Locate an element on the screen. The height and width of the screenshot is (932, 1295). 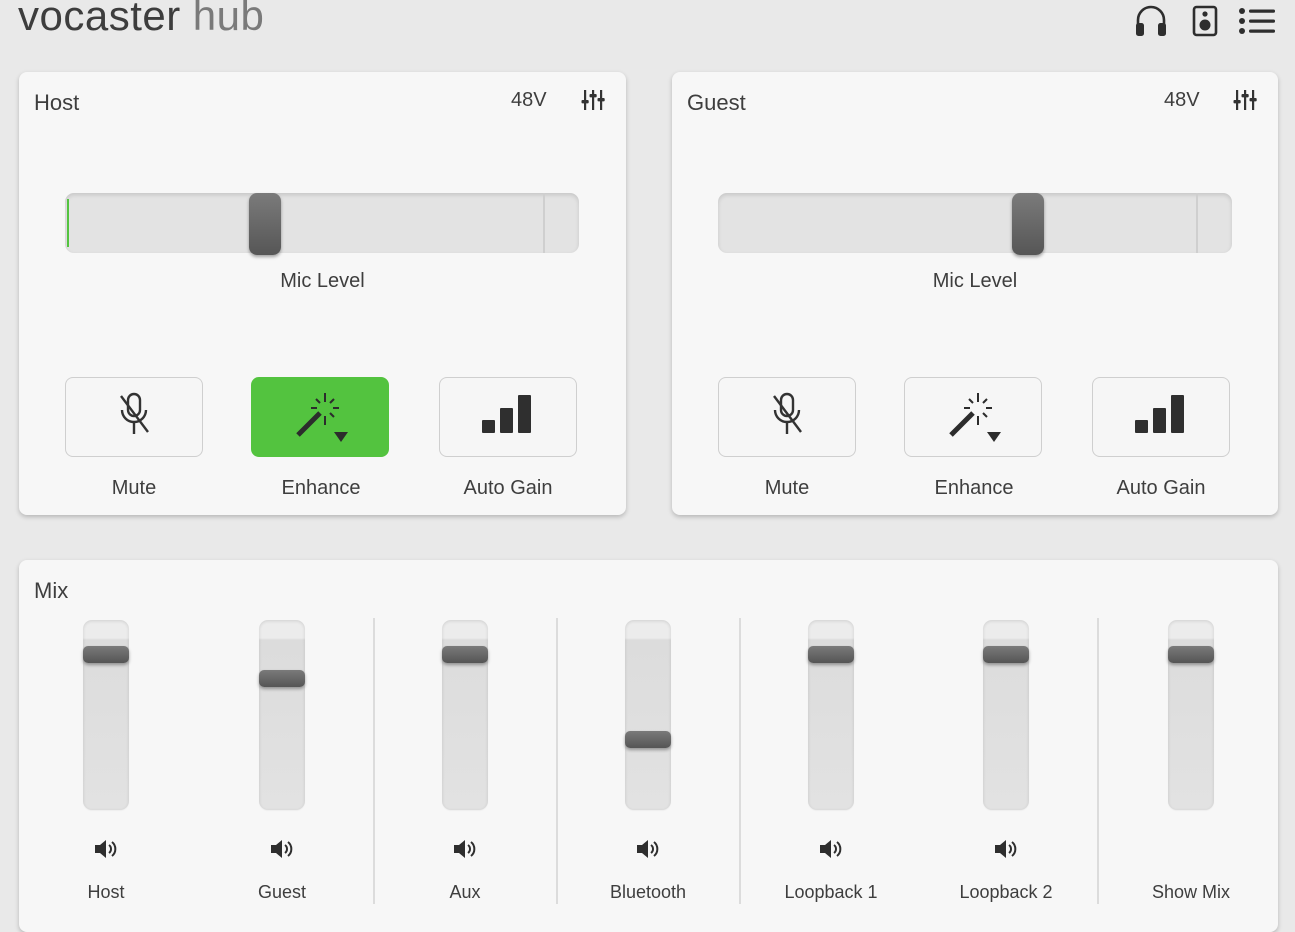
host-mic-level-slider is located at coordinates (322, 224).